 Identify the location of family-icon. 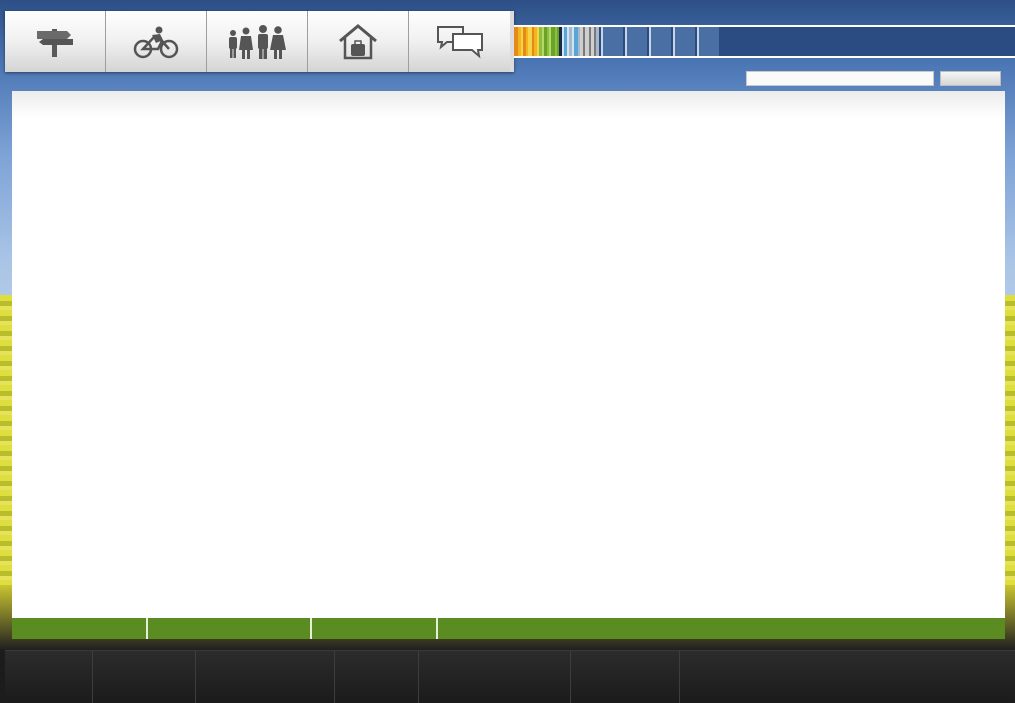
(257, 42).